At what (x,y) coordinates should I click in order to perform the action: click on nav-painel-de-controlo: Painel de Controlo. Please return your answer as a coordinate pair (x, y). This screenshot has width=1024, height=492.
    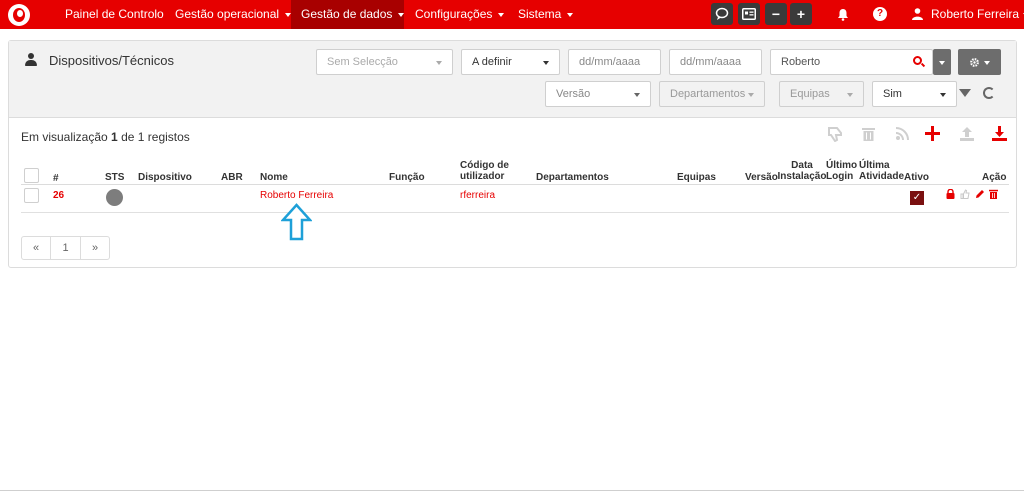
    Looking at the image, I should click on (114, 14).